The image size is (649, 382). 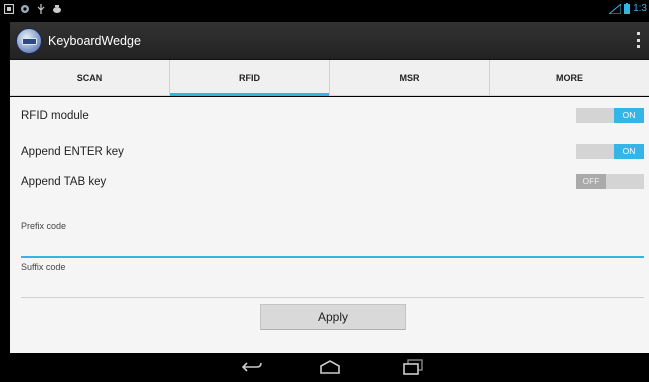 I want to click on tab-rfid: RFID, so click(x=249, y=78).